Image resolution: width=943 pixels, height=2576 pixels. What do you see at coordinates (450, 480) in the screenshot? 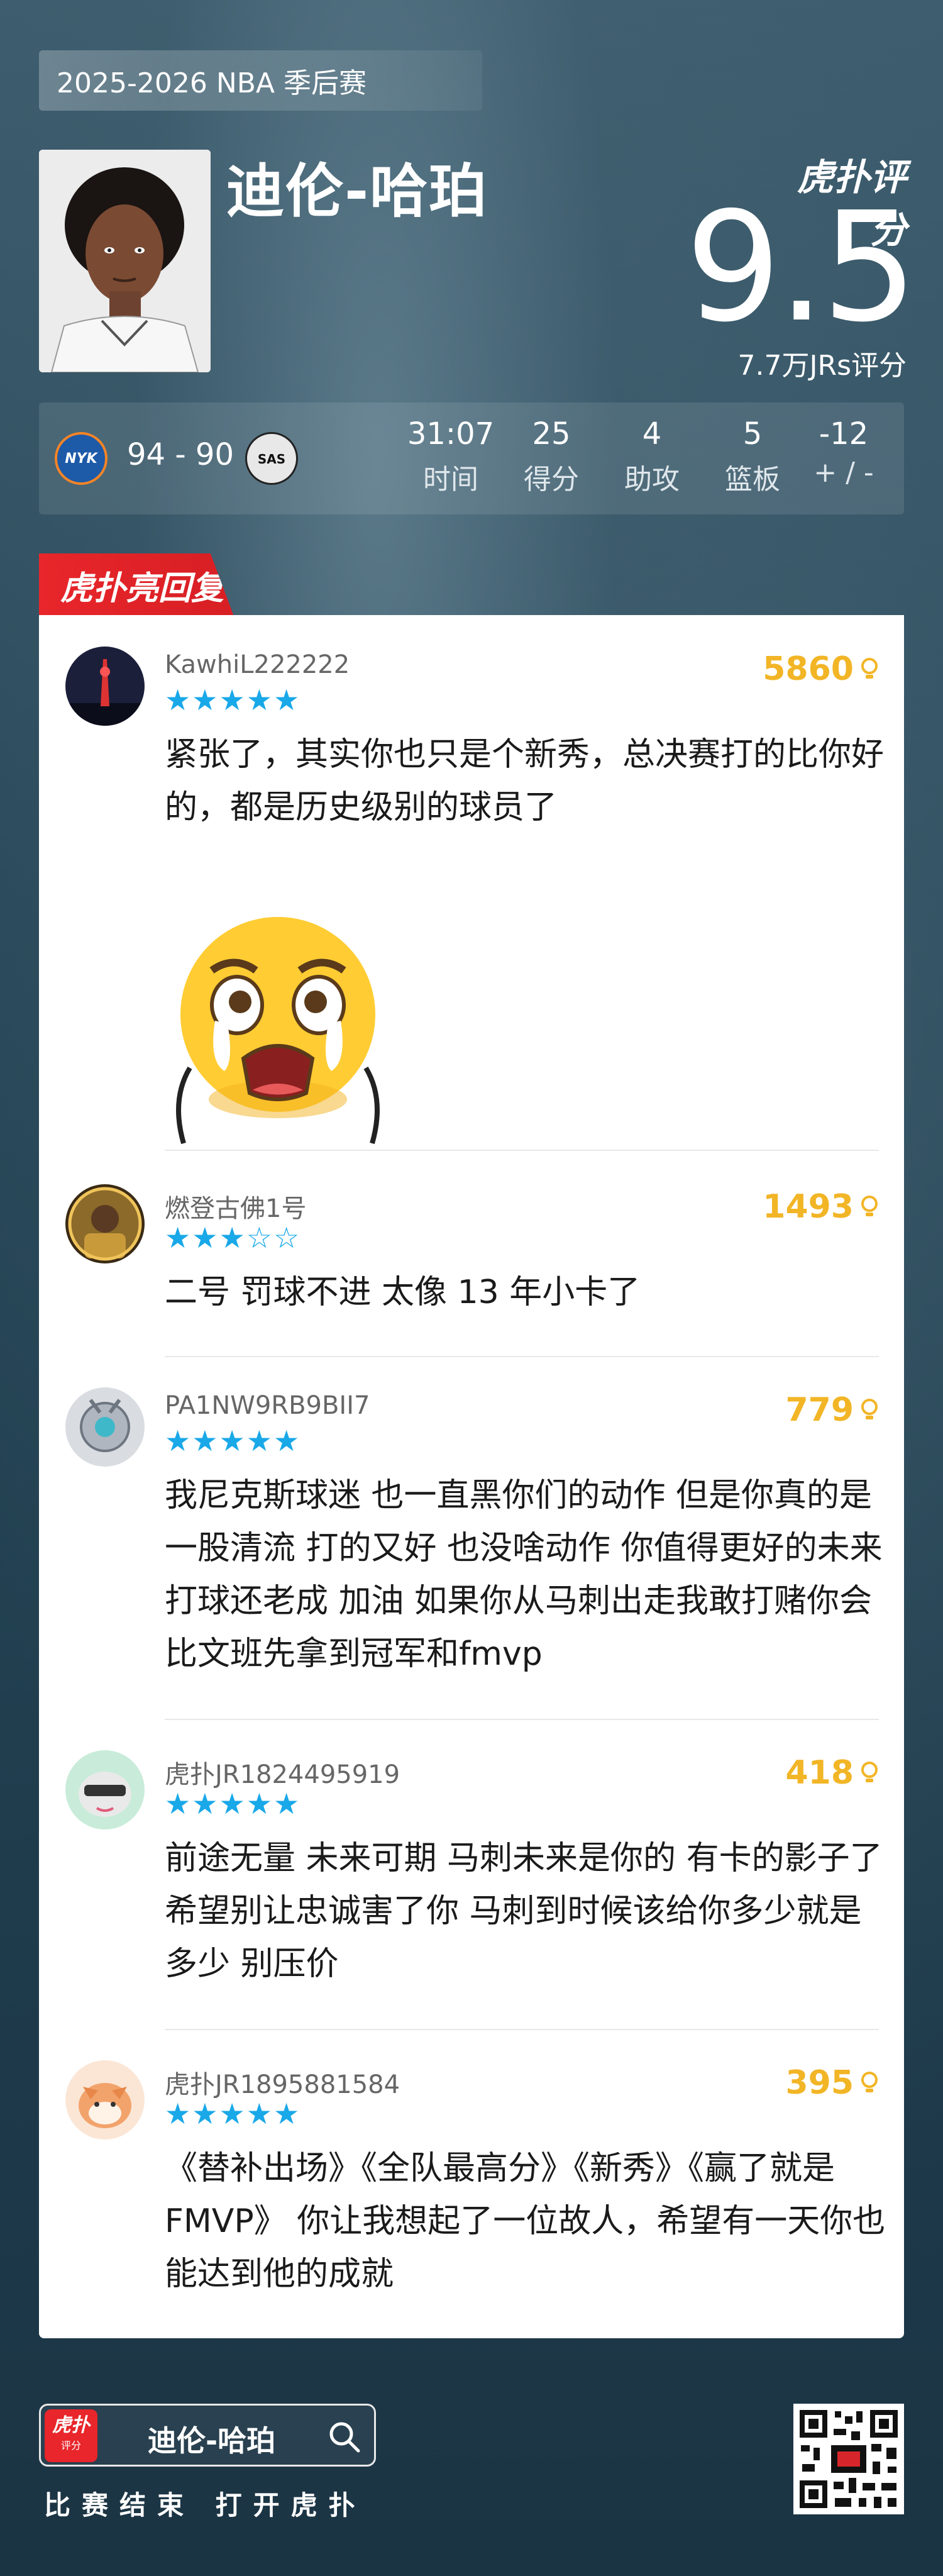
I see `stat-label: 时间` at bounding box center [450, 480].